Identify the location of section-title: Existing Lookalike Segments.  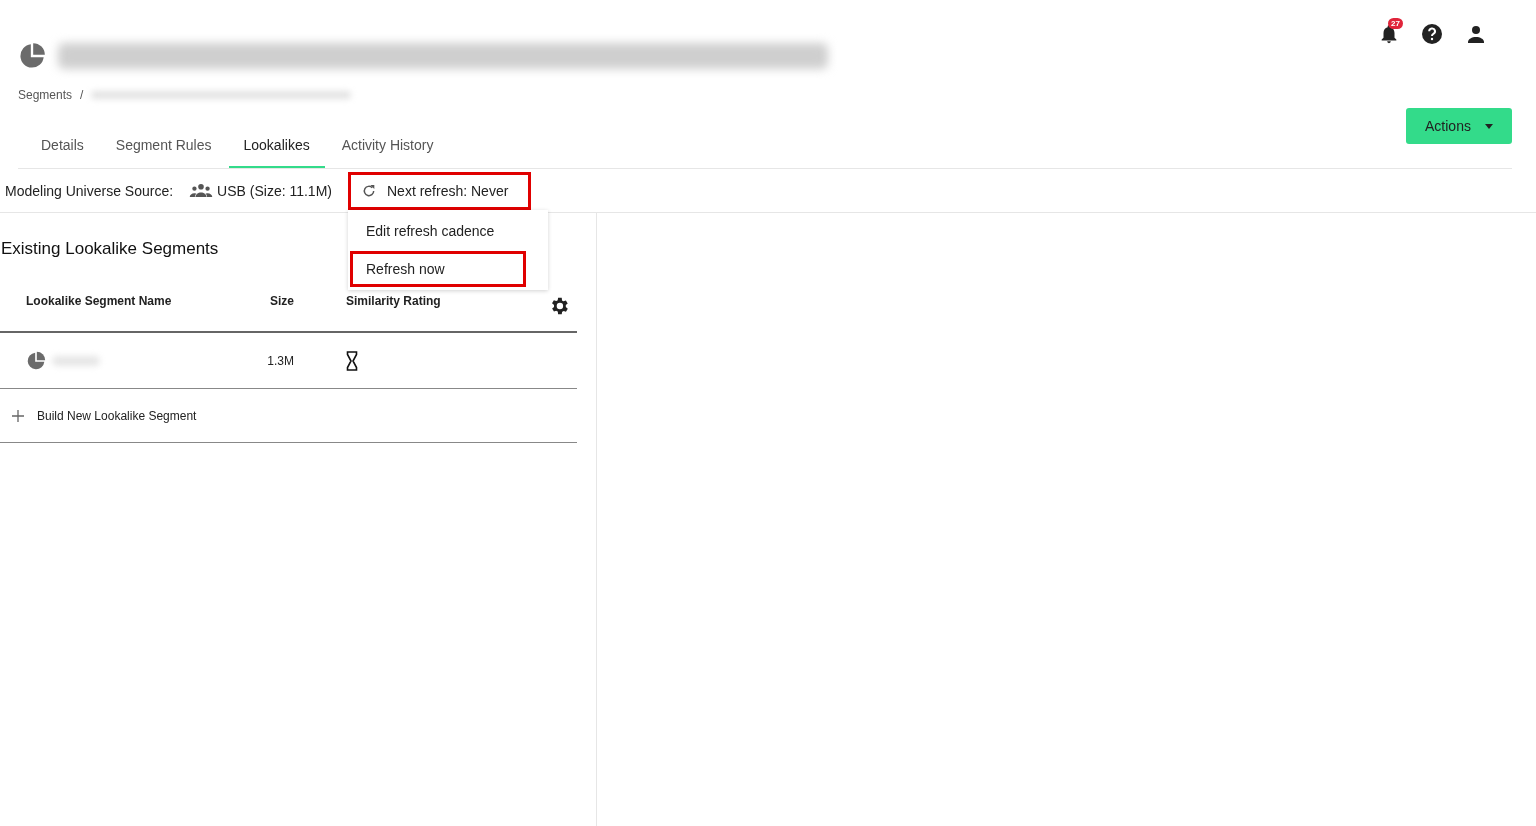
(110, 249).